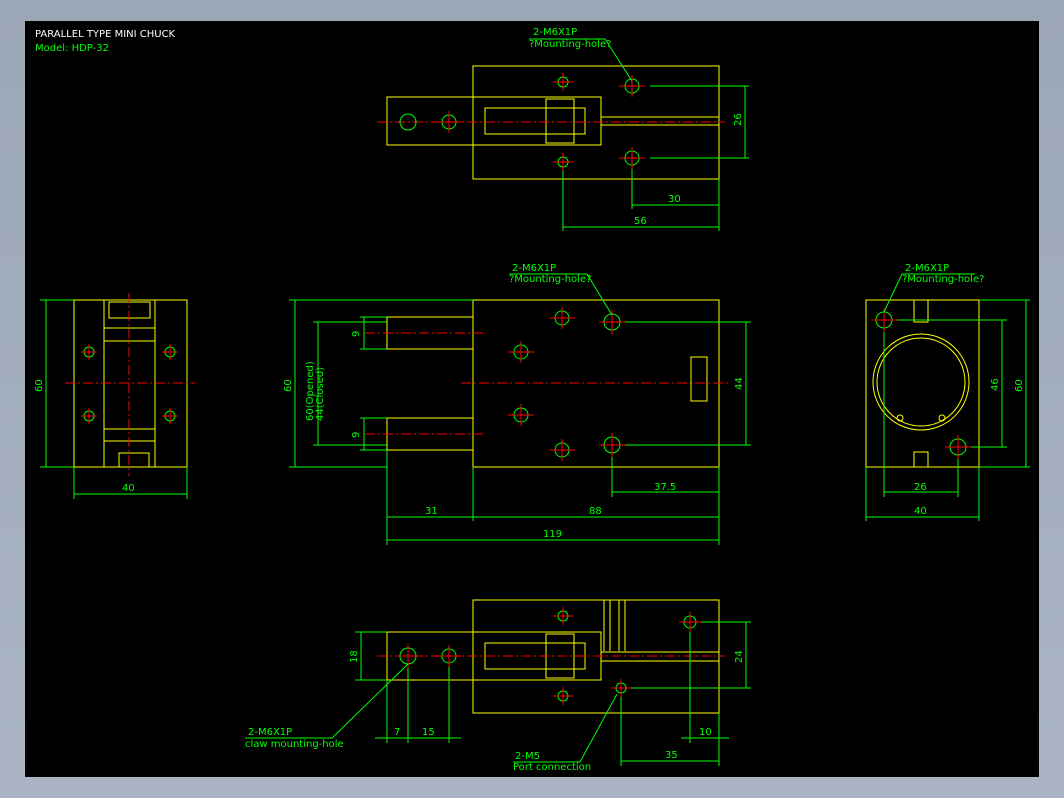 This screenshot has width=1064, height=798. Describe the element at coordinates (560, 121) in the screenshot. I see `top-slider` at that location.